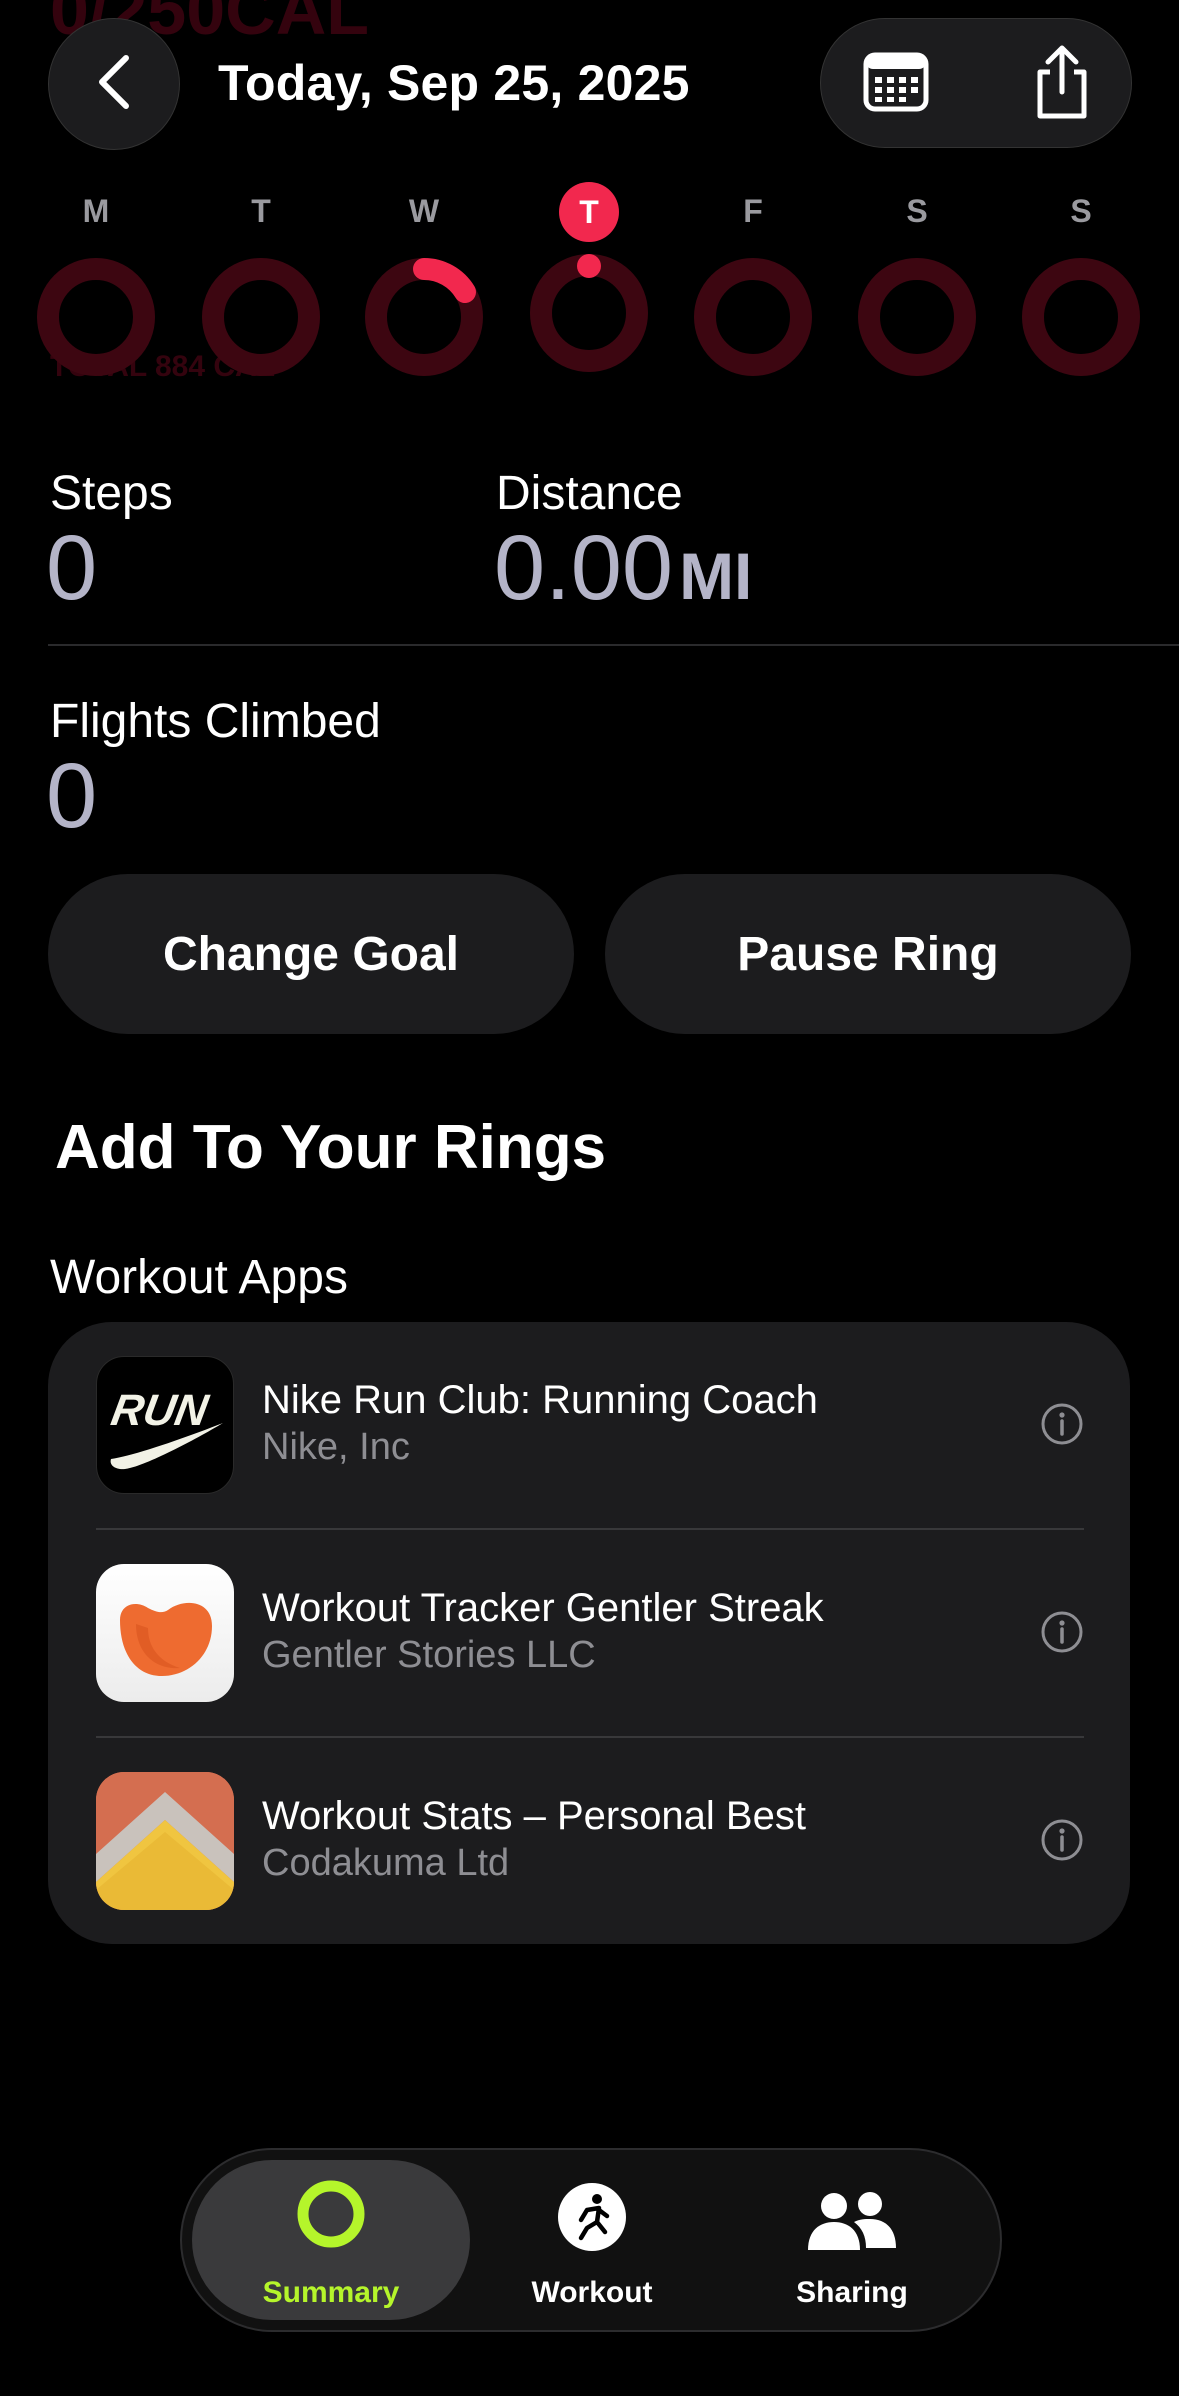  I want to click on pause-ring-button: Pause Ring, so click(868, 954).